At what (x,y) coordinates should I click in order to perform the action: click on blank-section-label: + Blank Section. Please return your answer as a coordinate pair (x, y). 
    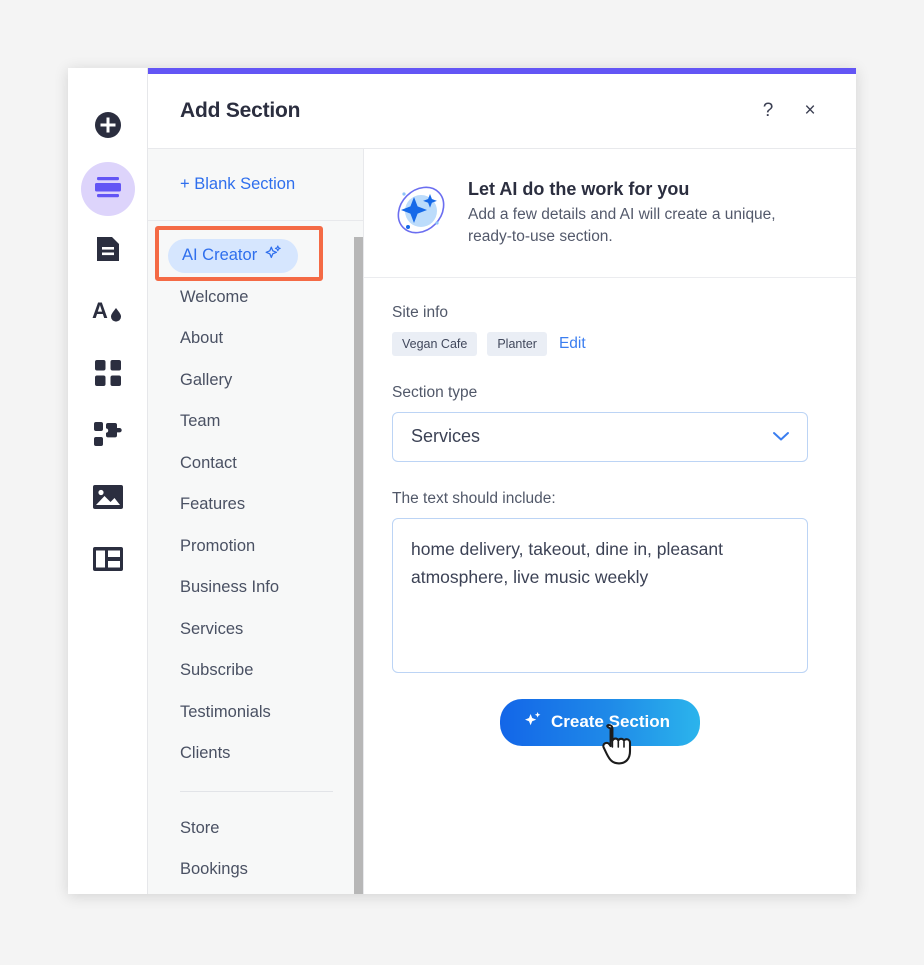
    Looking at the image, I should click on (237, 184).